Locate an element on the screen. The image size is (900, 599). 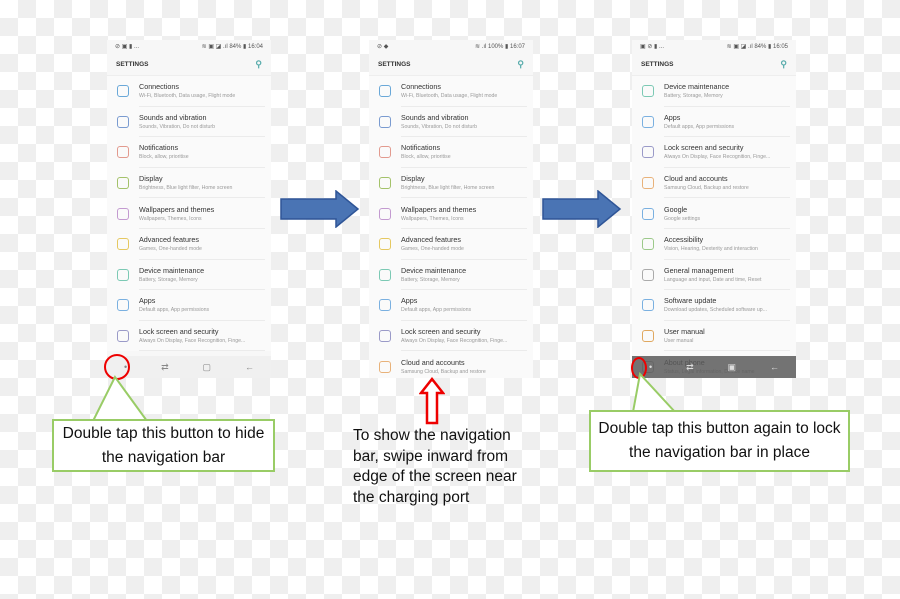
settings-item-title: Device maintenance is located at coordinates (697, 87).